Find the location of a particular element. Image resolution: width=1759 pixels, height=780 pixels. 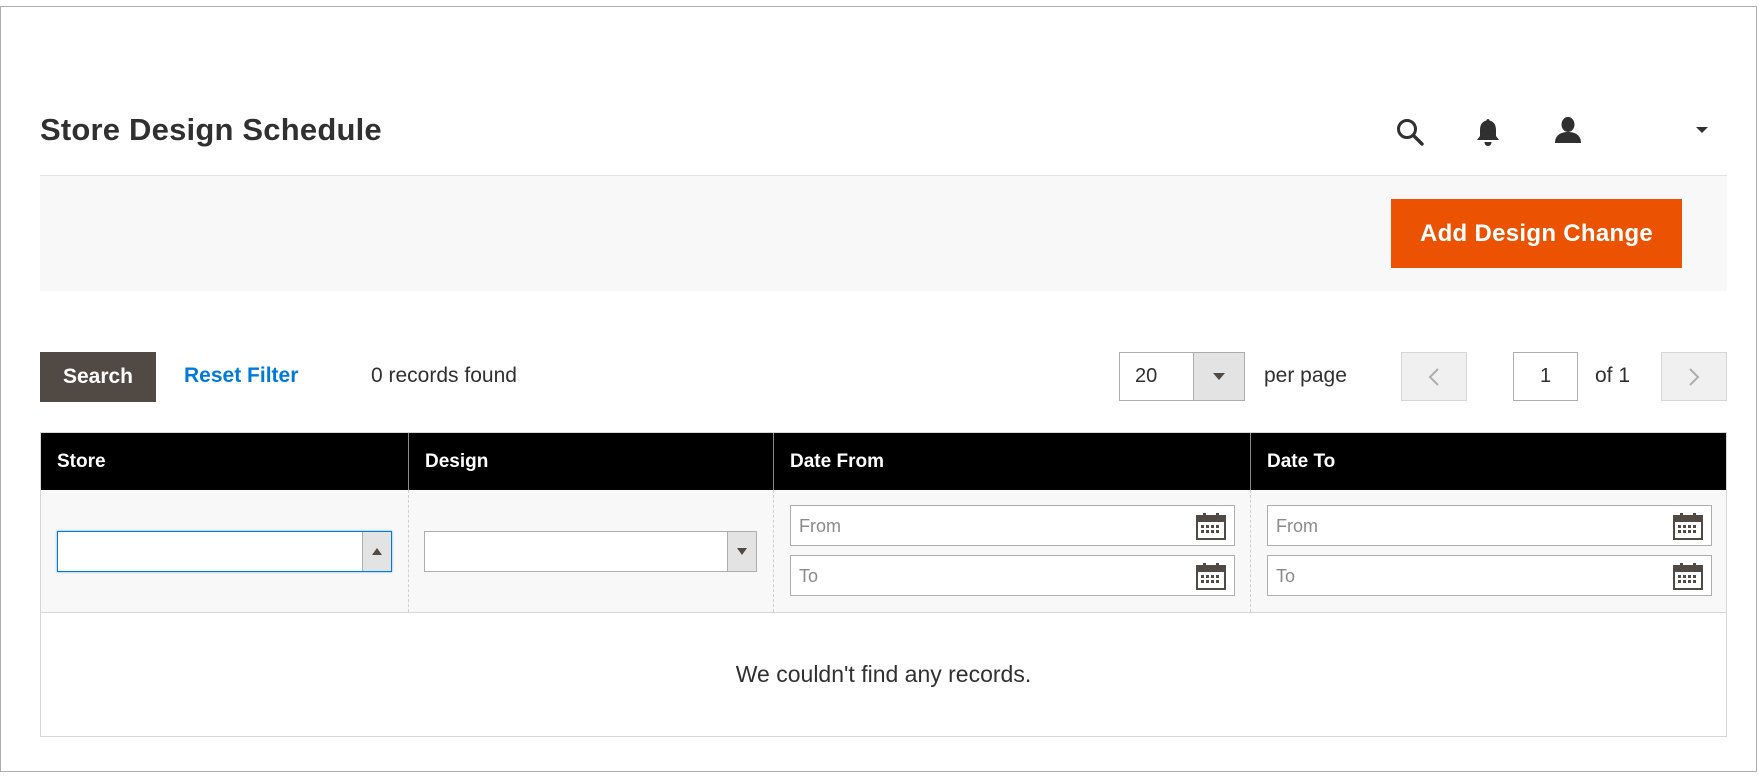

store-filter-select is located at coordinates (224, 551).